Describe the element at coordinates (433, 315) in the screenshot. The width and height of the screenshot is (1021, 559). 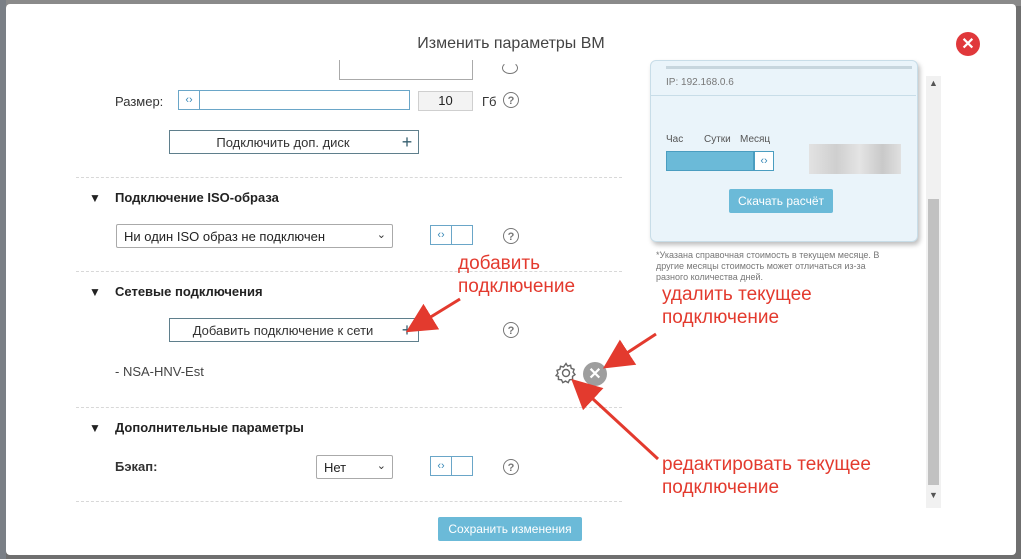
I see `arrow-to-add-button` at that location.